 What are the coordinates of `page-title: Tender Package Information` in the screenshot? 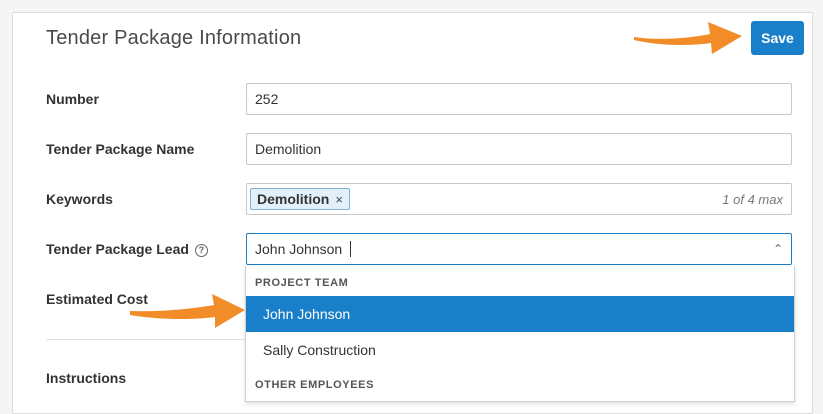 It's located at (174, 38).